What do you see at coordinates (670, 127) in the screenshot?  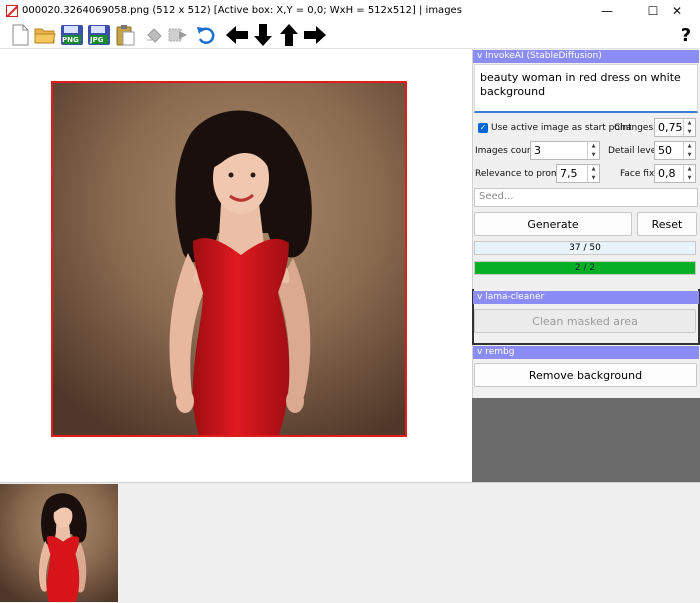 I see `changes-value: 0,75` at bounding box center [670, 127].